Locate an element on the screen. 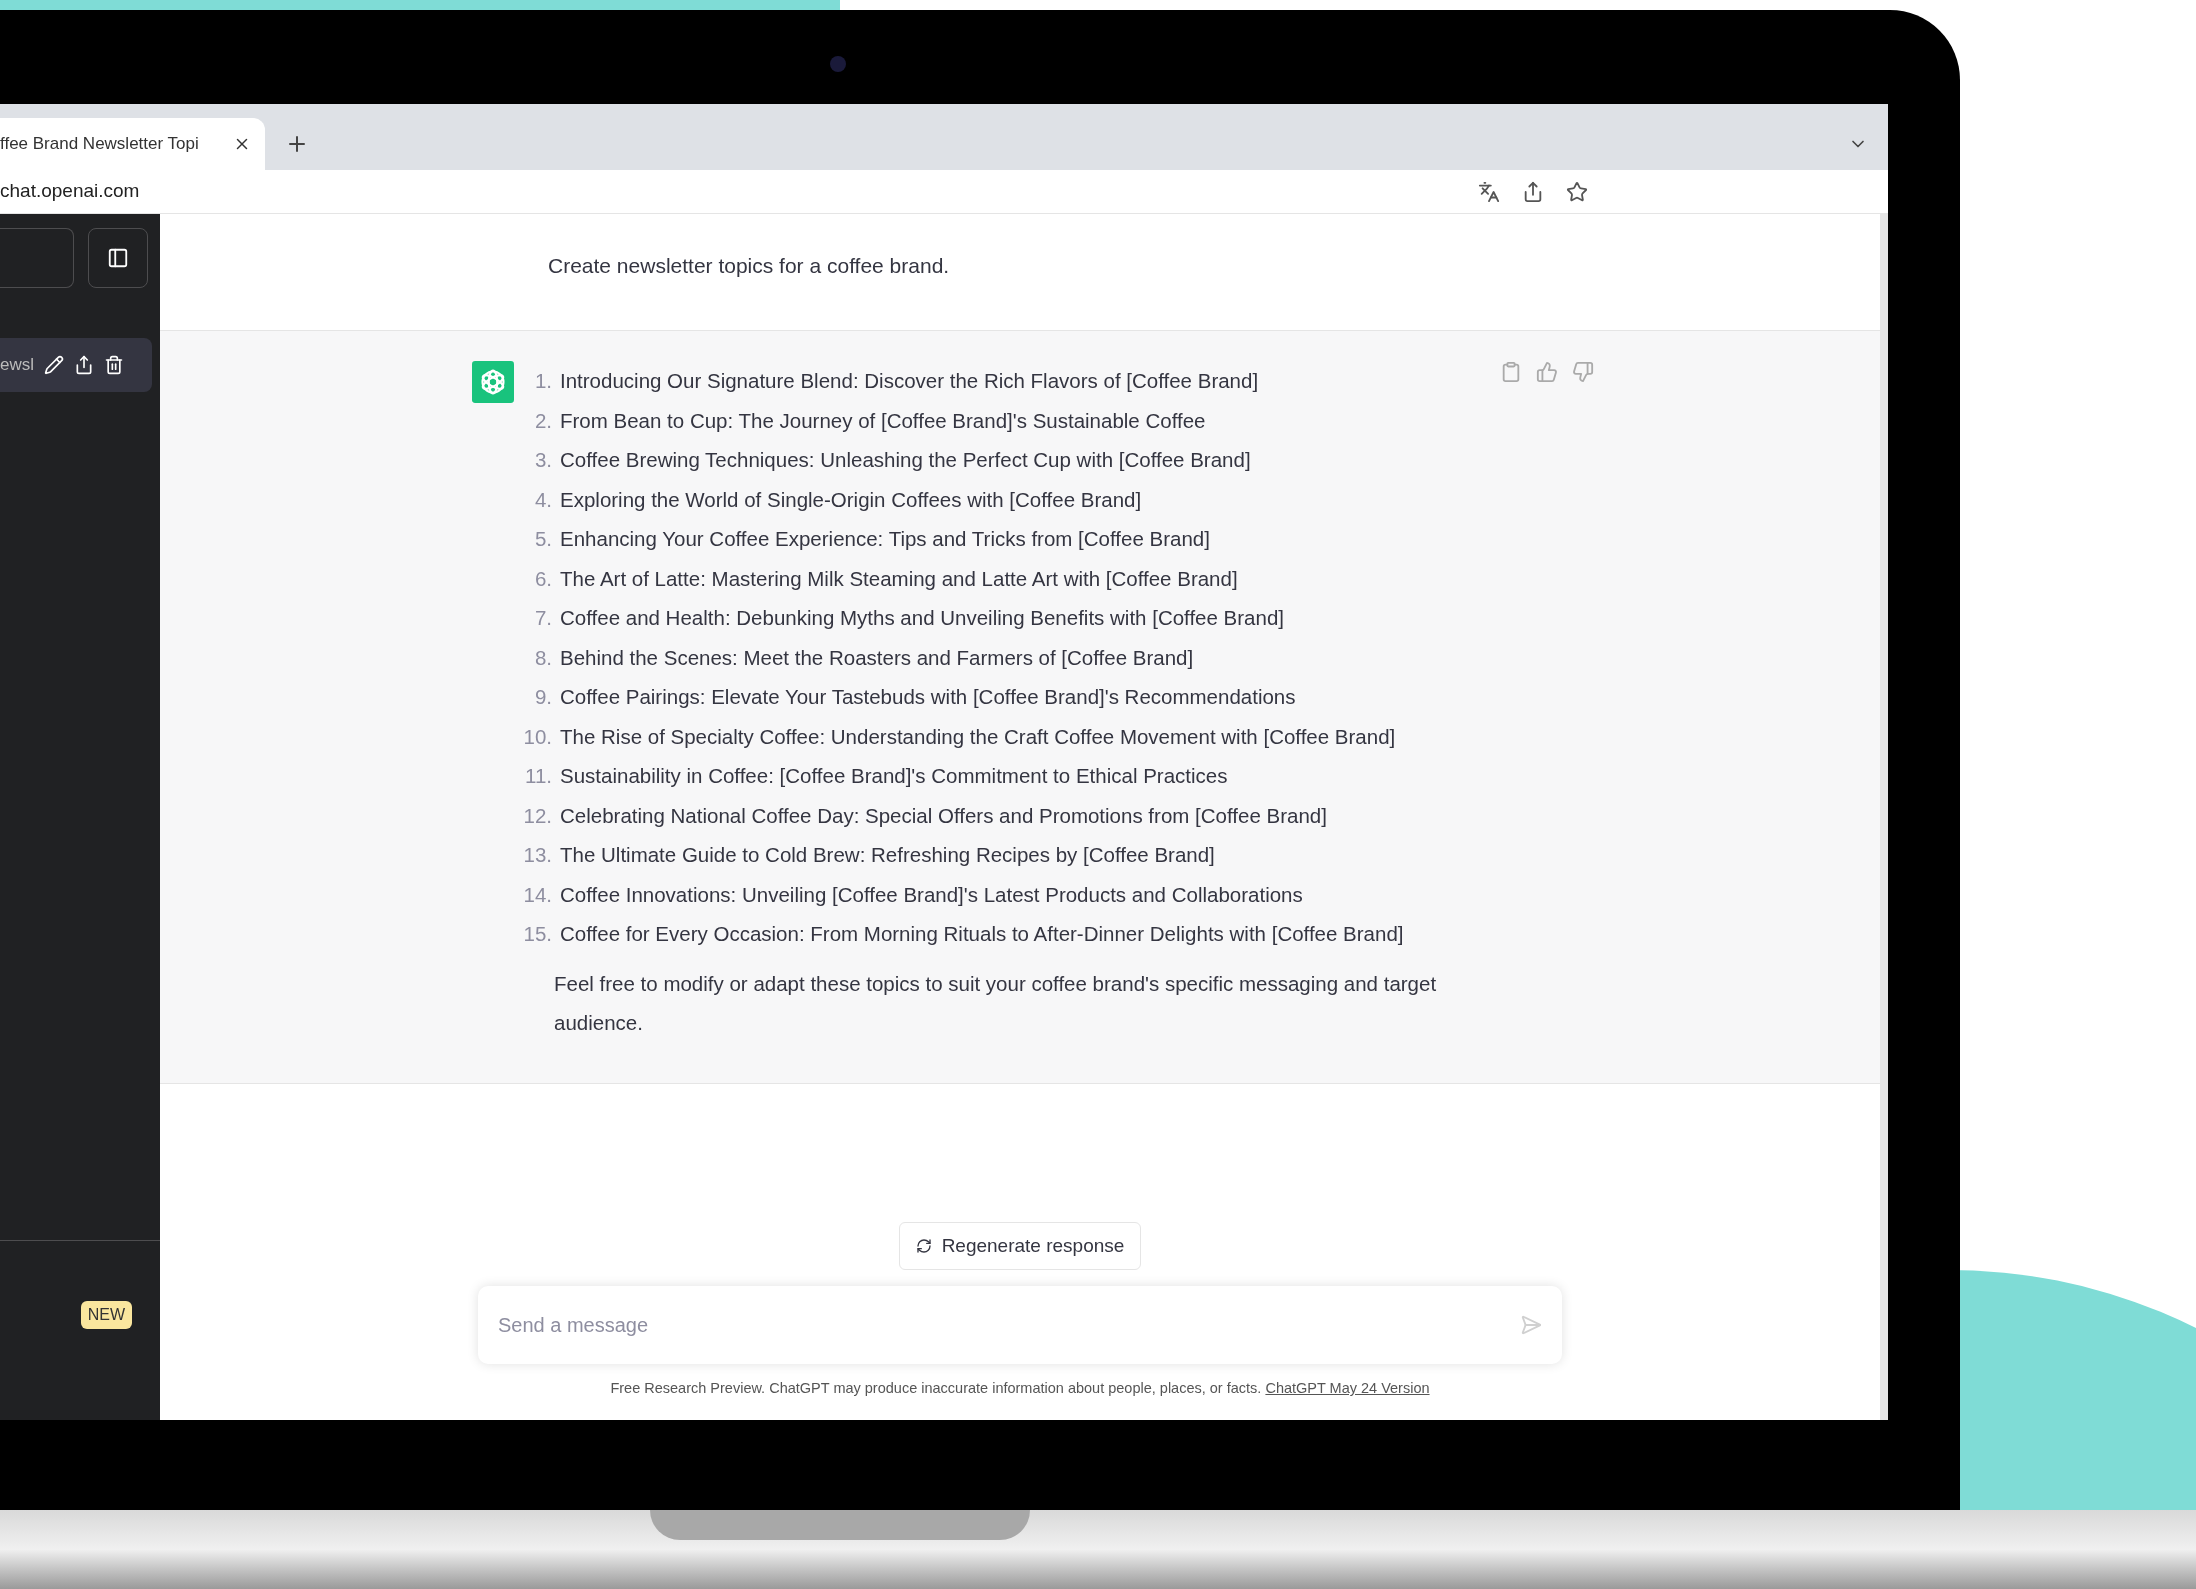 This screenshot has width=2196, height=1589. camera-icon is located at coordinates (838, 64).